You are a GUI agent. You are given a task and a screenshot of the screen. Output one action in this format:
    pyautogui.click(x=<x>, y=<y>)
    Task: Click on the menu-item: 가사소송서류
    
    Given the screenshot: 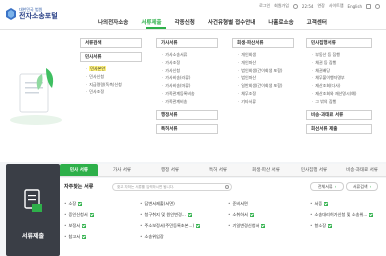 What is the action you would take?
    pyautogui.click(x=190, y=55)
    